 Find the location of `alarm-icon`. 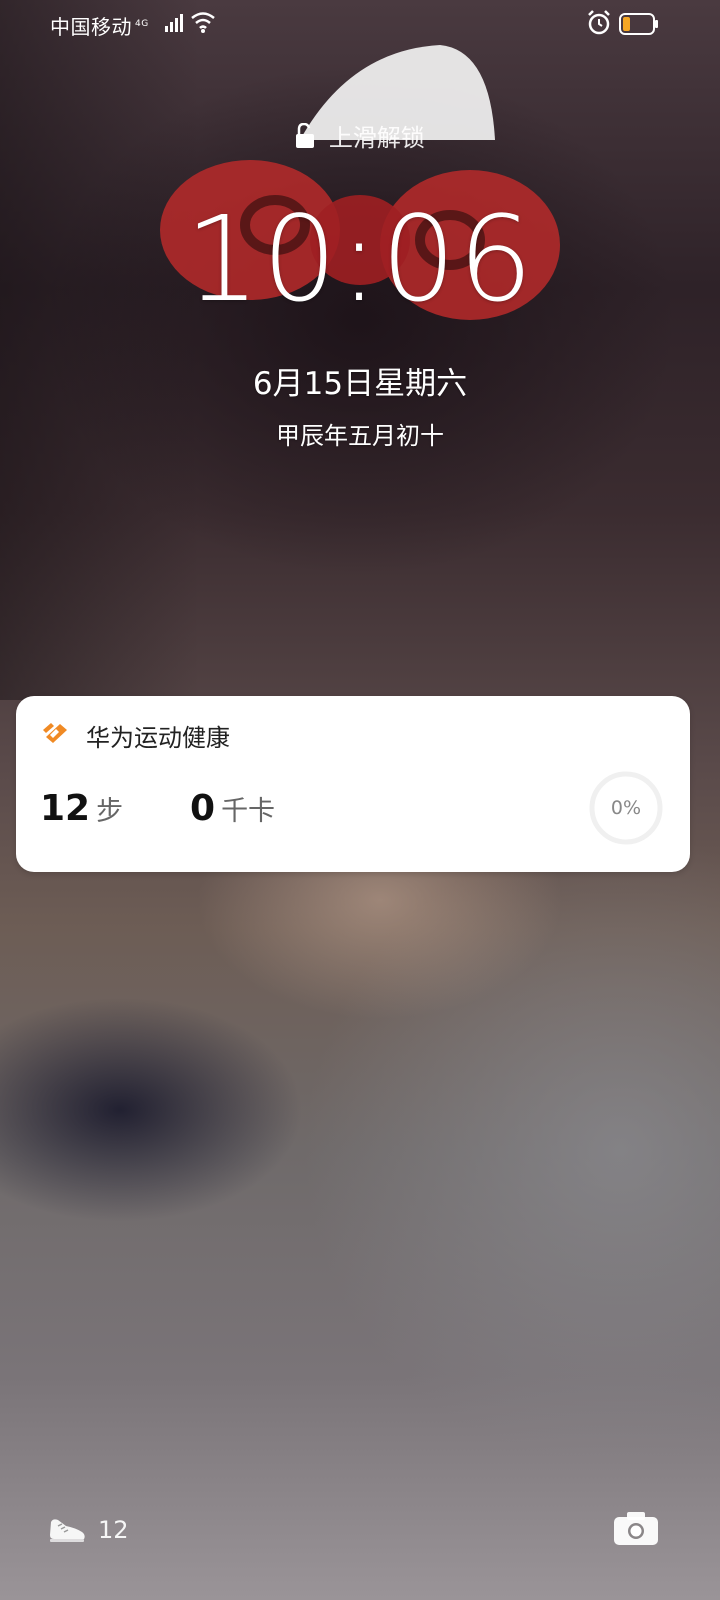

alarm-icon is located at coordinates (599, 22).